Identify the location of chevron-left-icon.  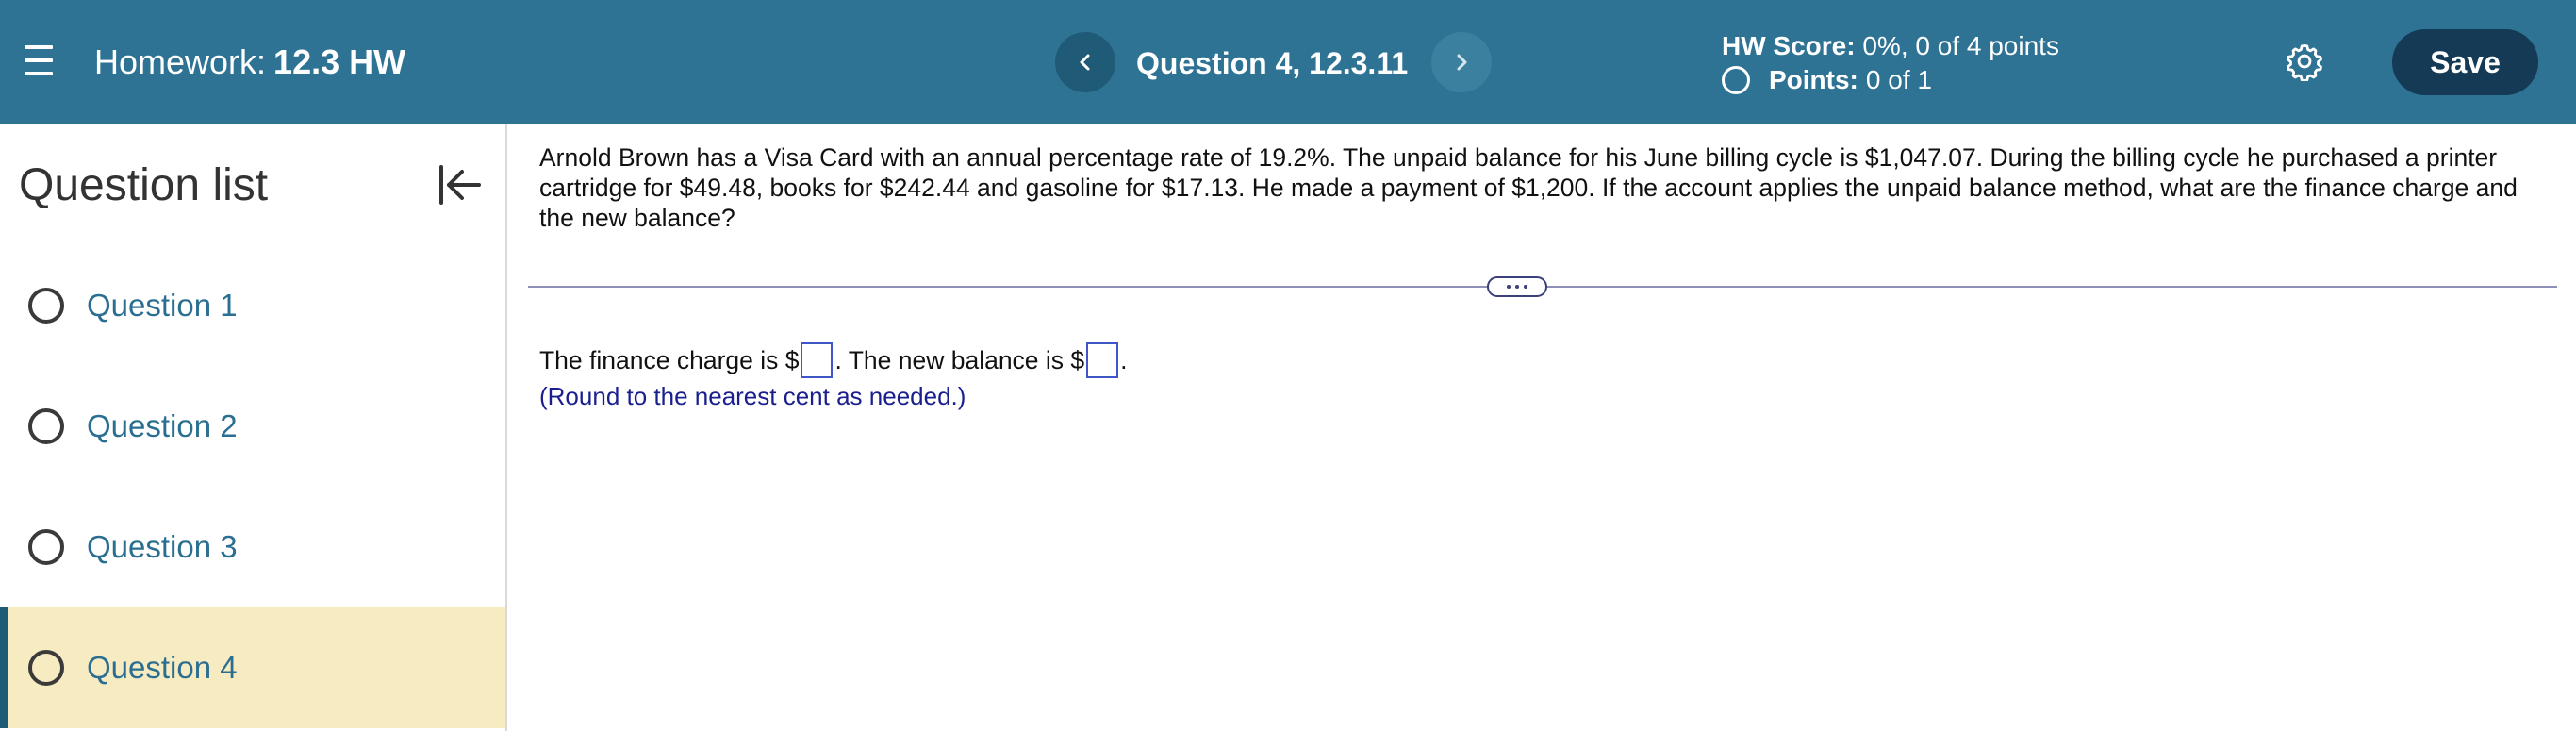
(1085, 63).